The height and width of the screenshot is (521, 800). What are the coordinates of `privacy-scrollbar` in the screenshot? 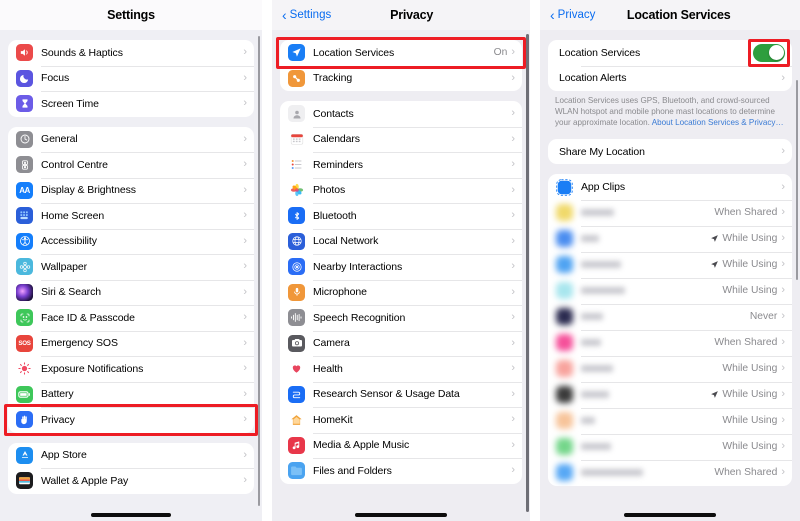 It's located at (527, 273).